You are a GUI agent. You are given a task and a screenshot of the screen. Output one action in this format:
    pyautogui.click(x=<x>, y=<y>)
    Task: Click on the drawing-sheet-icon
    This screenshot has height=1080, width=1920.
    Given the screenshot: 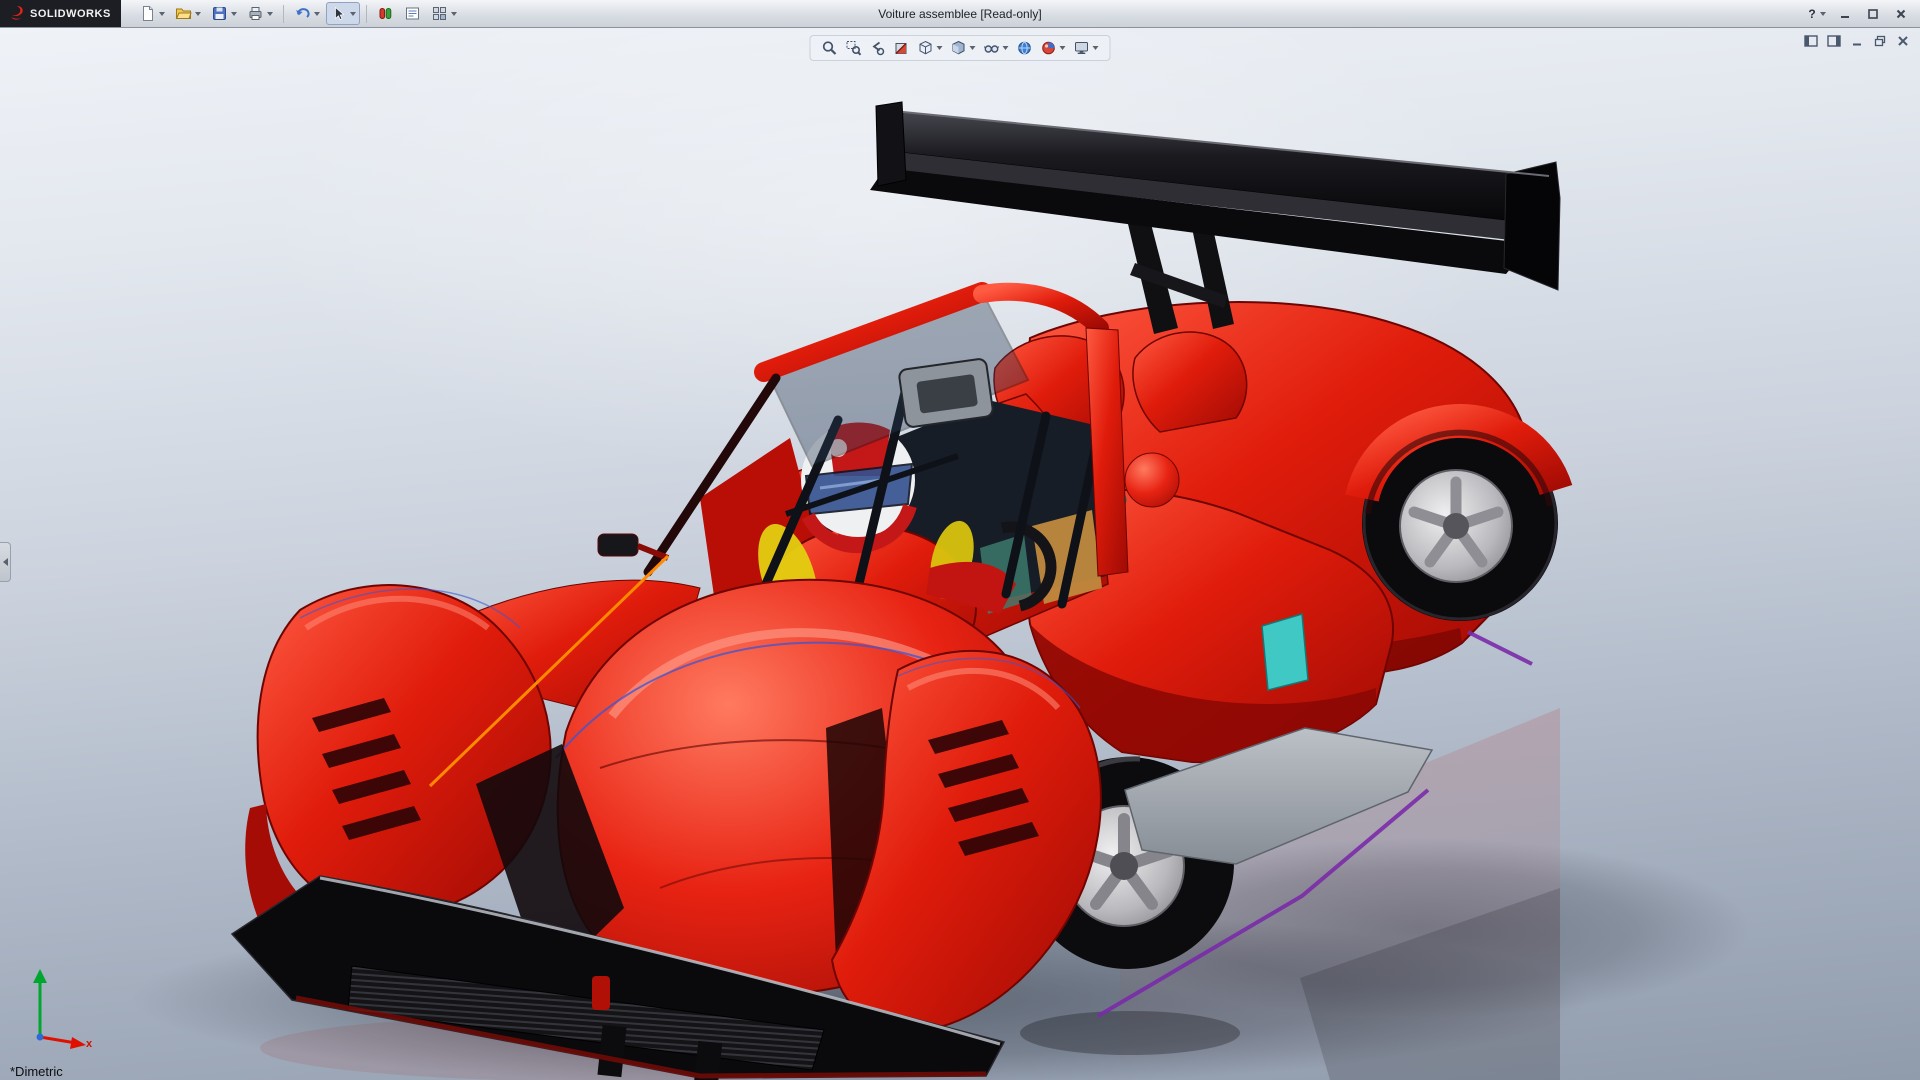 What is the action you would take?
    pyautogui.click(x=412, y=13)
    